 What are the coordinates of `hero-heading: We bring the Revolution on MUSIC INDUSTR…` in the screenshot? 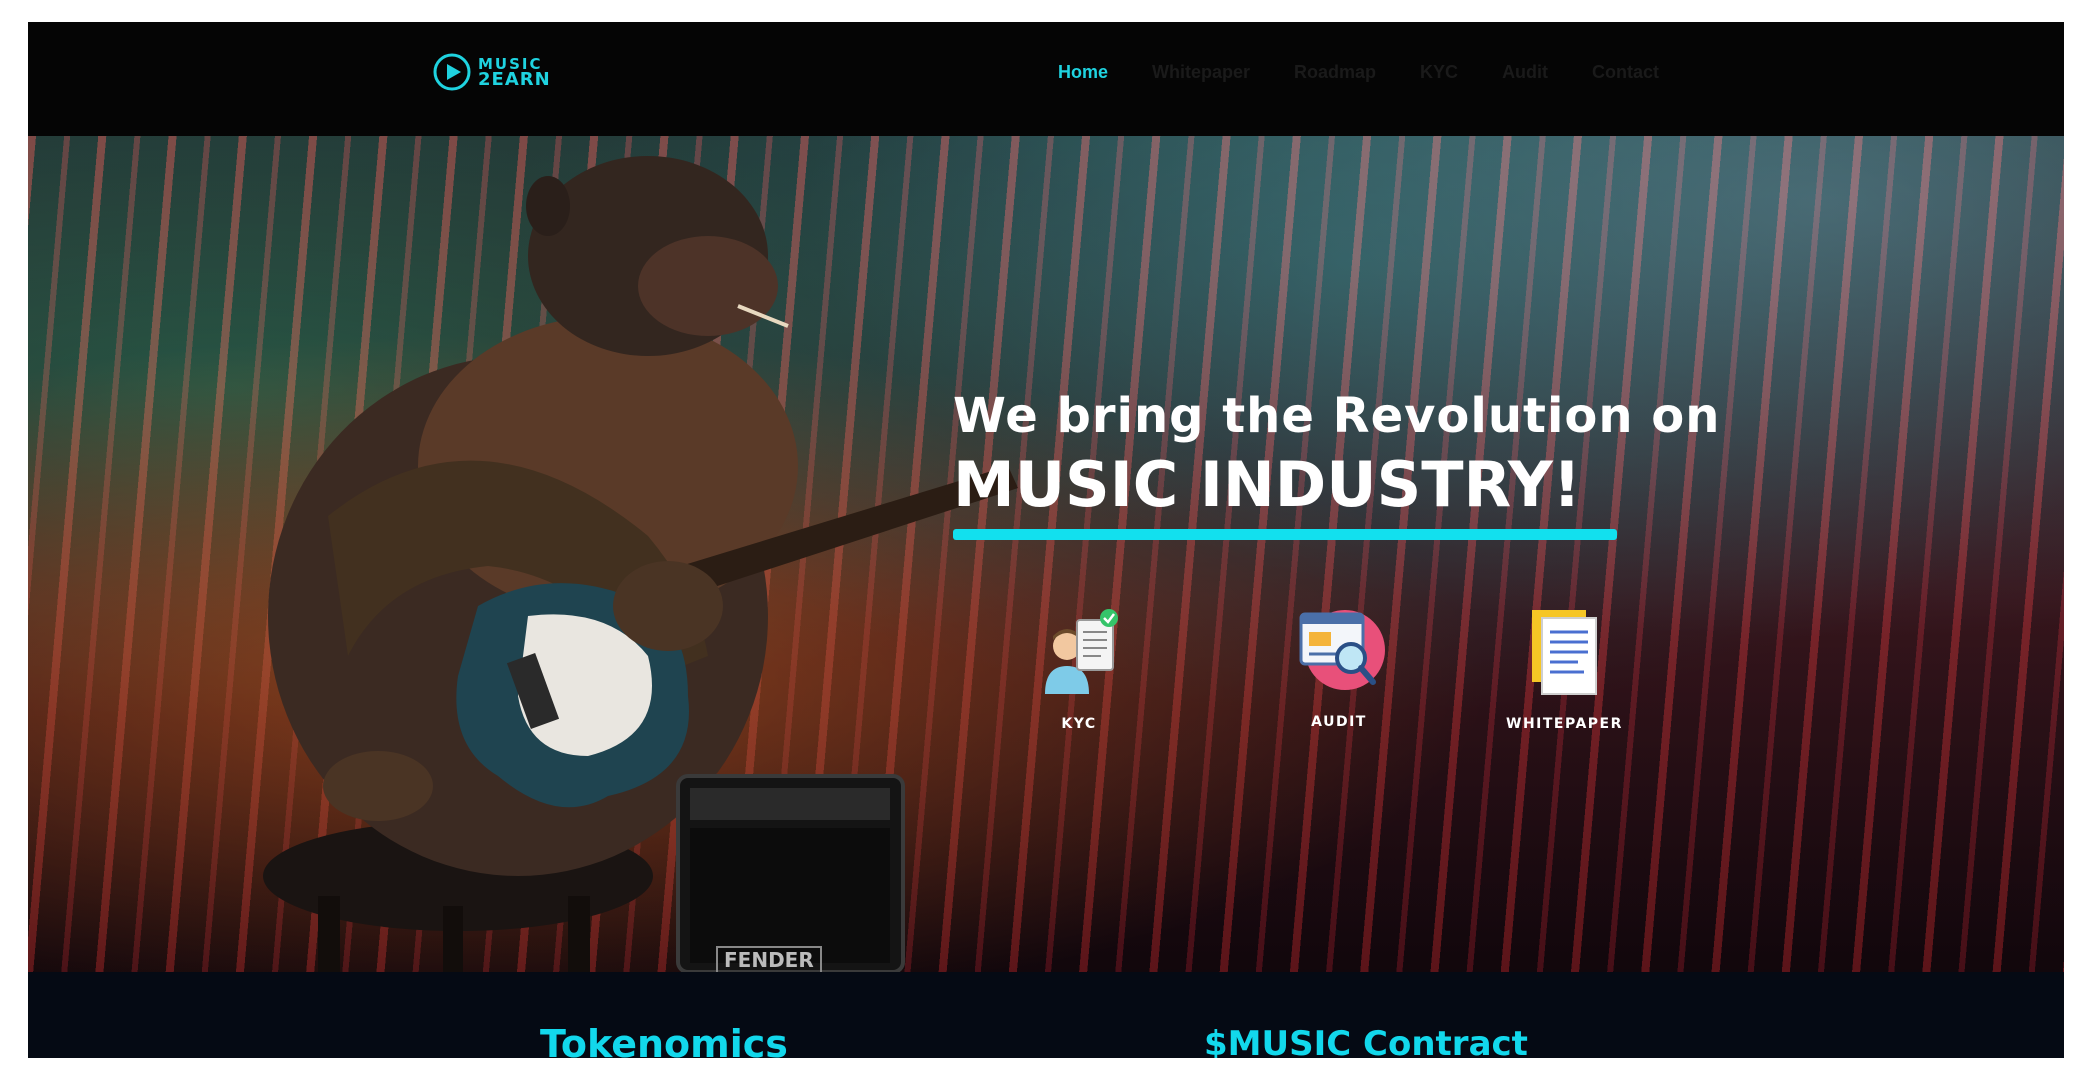 It's located at (1336, 454).